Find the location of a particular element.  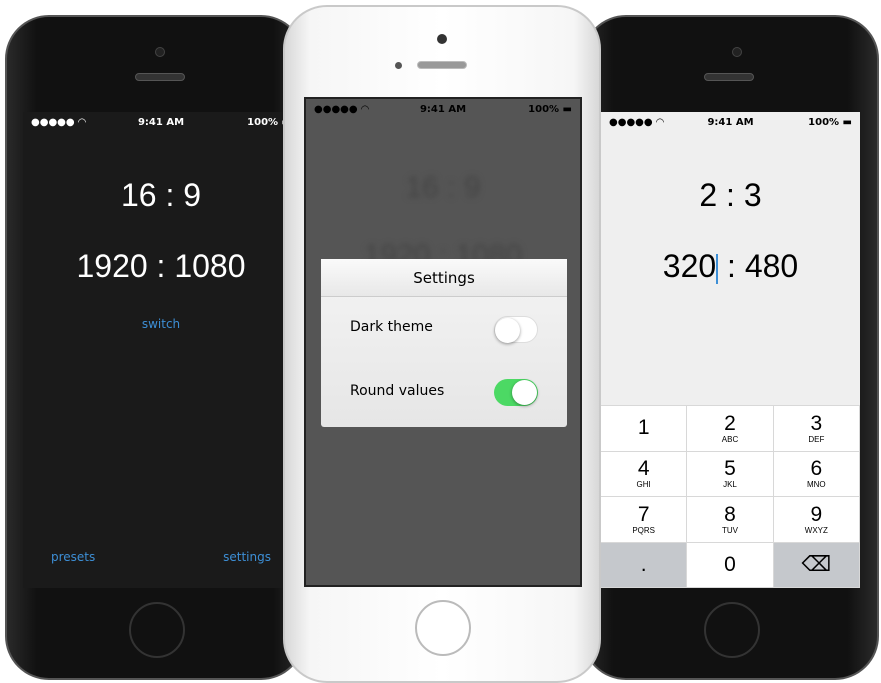

settings-dialog: Settings Dark theme Round values is located at coordinates (444, 343).